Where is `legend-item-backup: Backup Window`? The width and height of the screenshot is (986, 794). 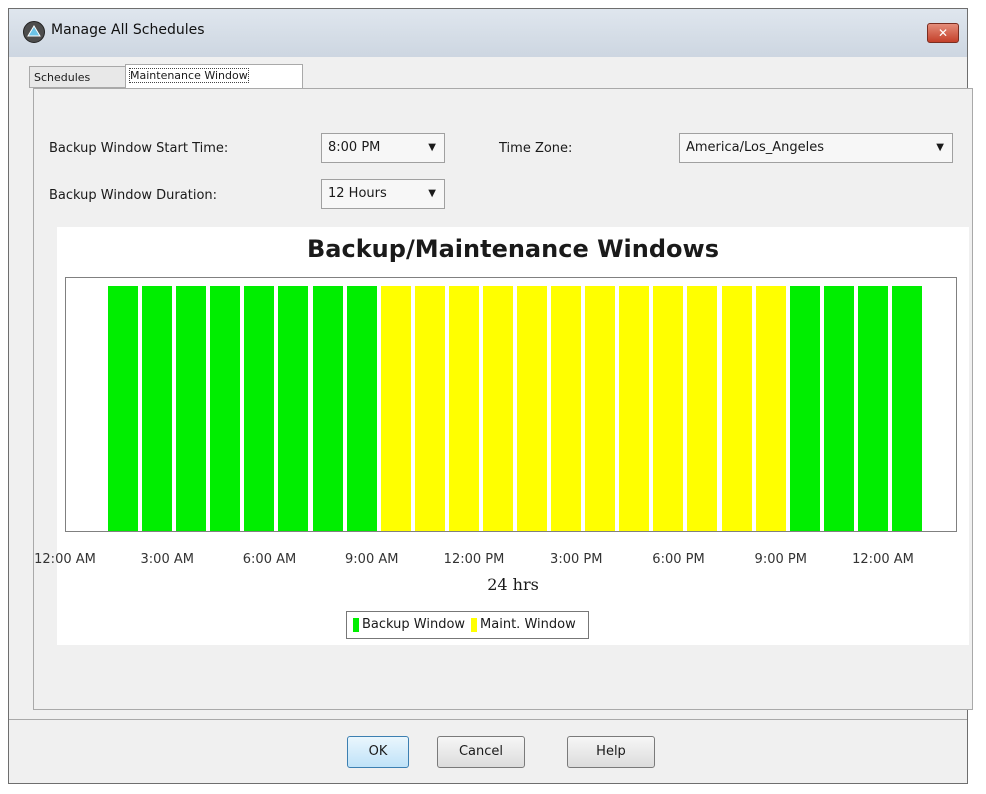 legend-item-backup: Backup Window is located at coordinates (409, 625).